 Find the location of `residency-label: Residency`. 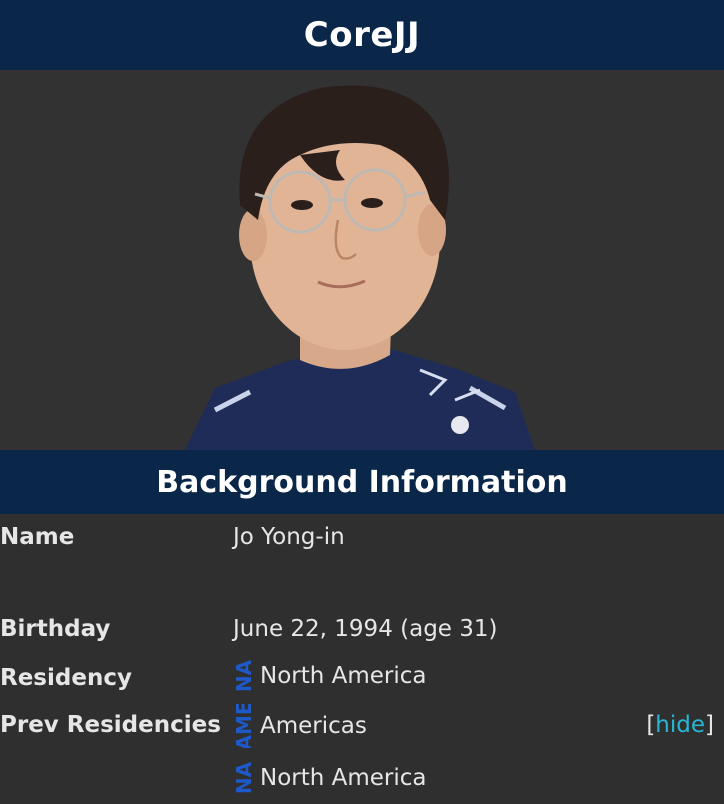

residency-label: Residency is located at coordinates (66, 678).